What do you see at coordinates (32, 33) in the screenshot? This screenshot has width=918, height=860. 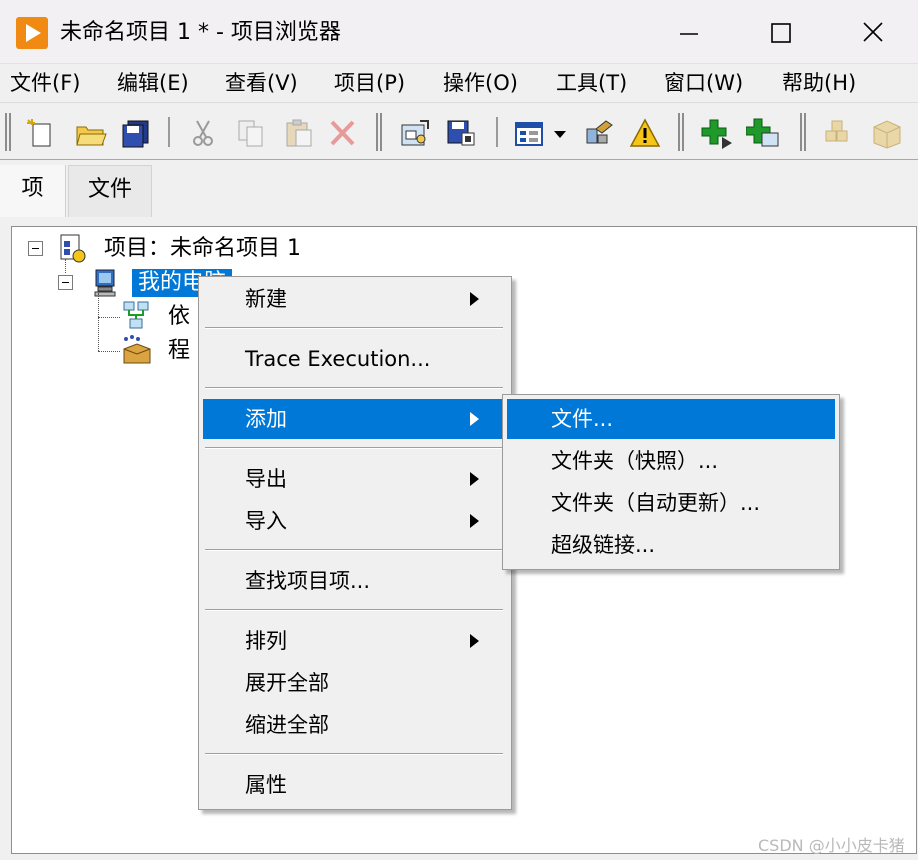 I see `app-logo-icon` at bounding box center [32, 33].